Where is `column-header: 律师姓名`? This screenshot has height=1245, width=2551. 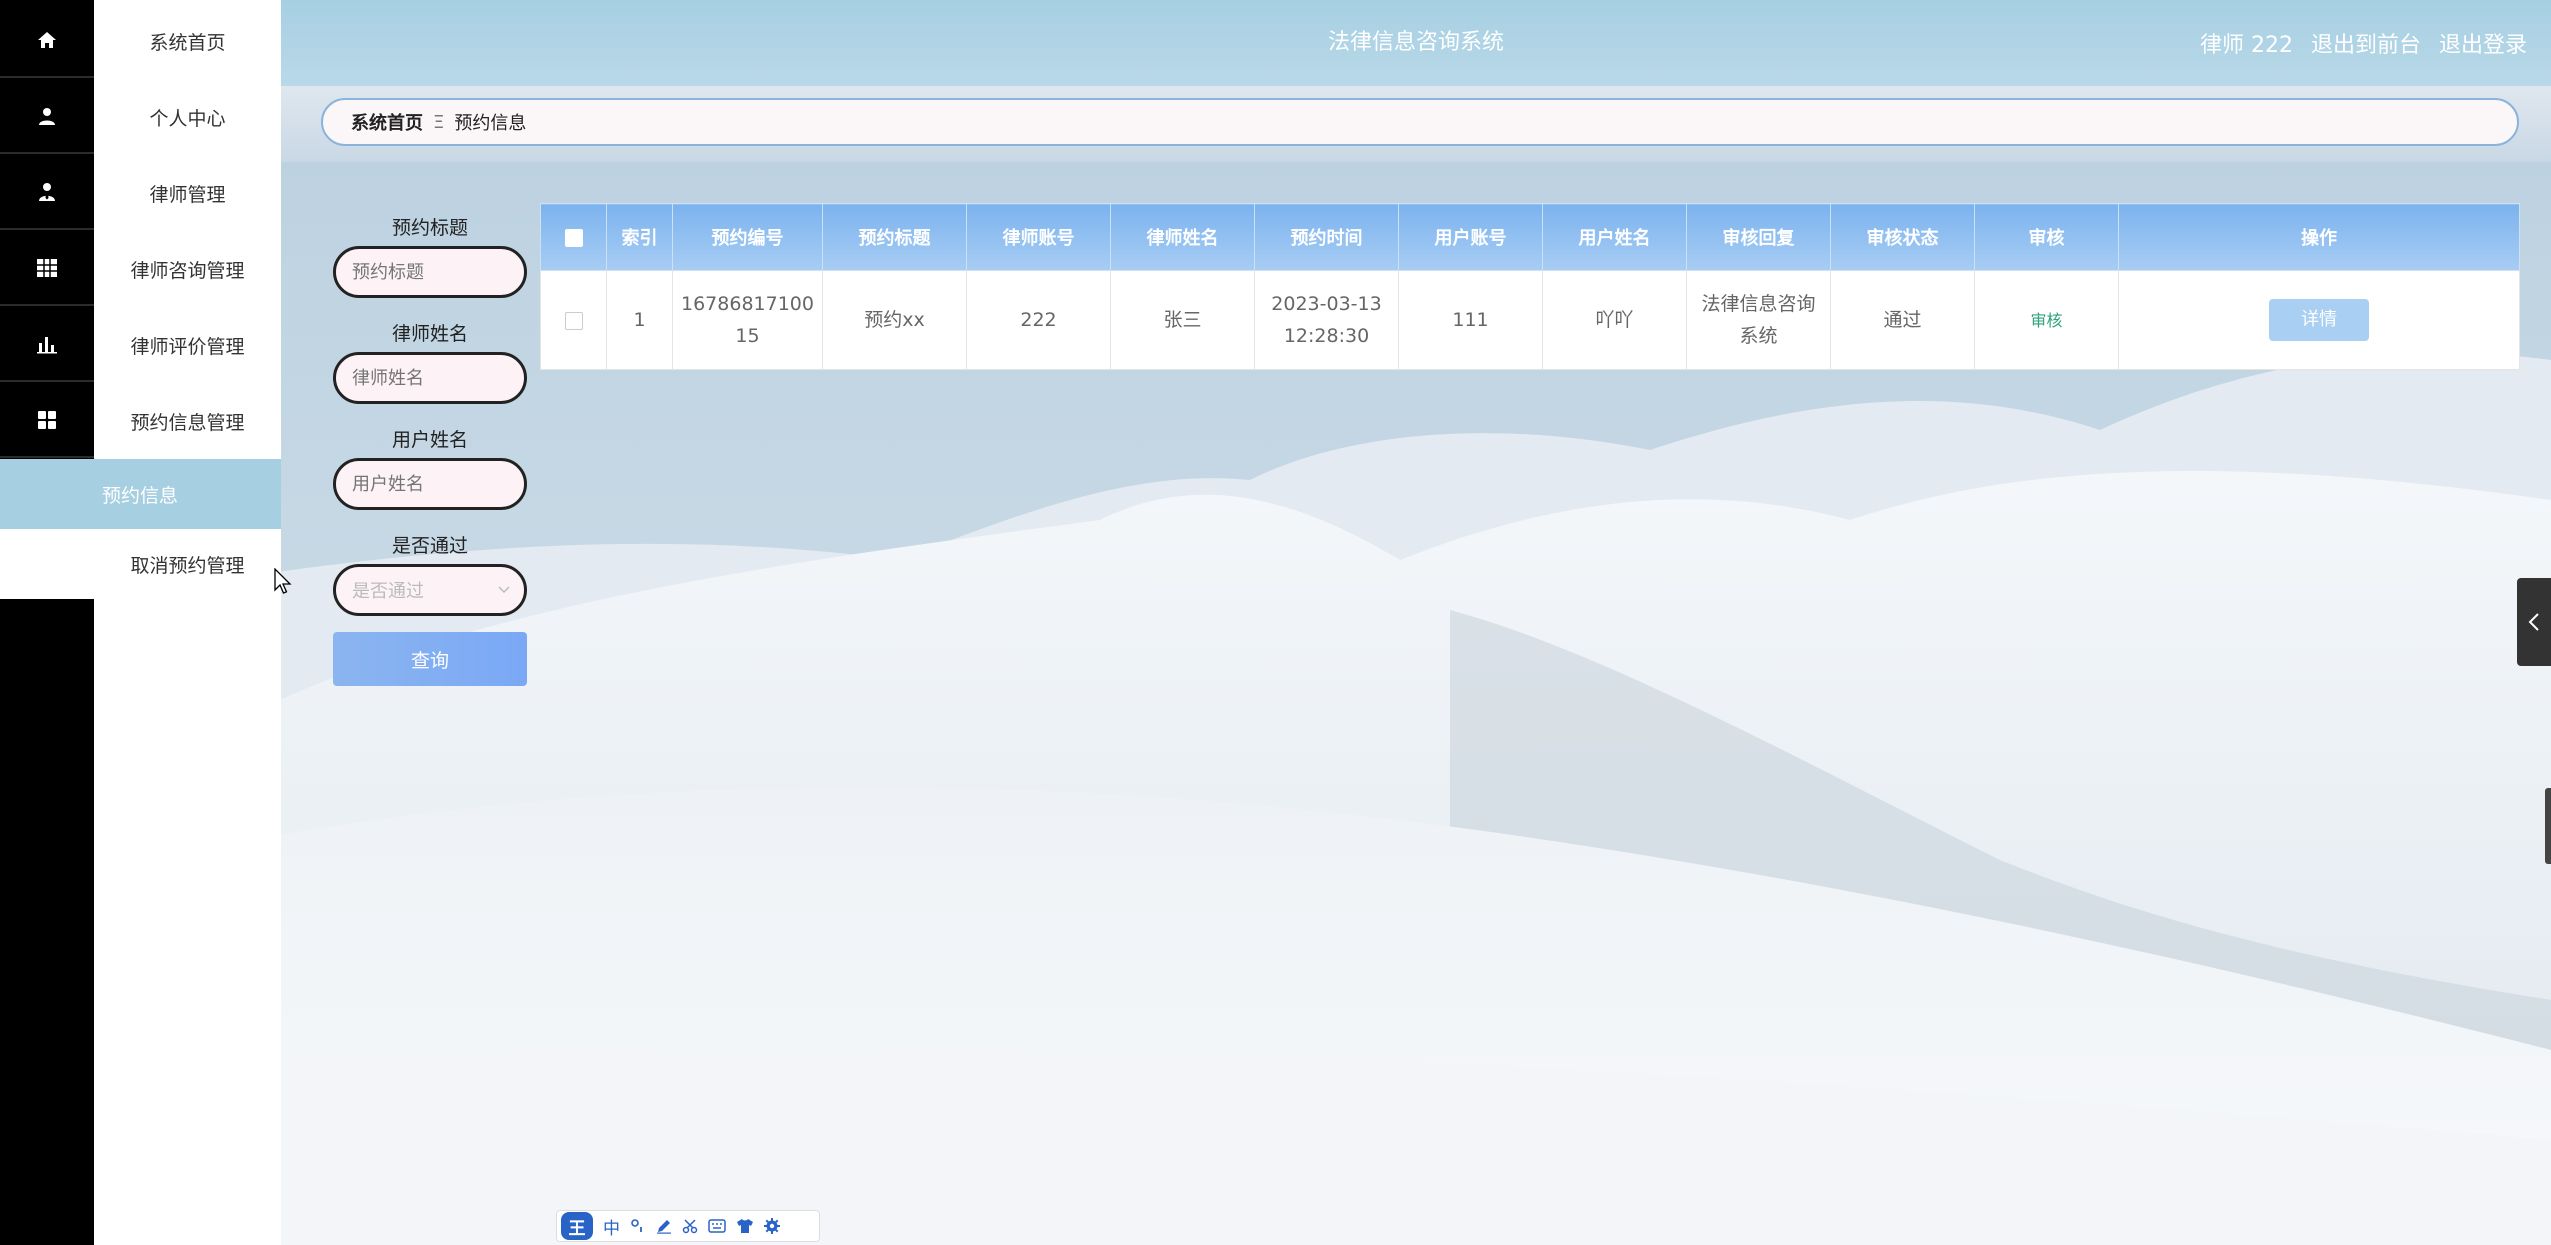
column-header: 律师姓名 is located at coordinates (1182, 237).